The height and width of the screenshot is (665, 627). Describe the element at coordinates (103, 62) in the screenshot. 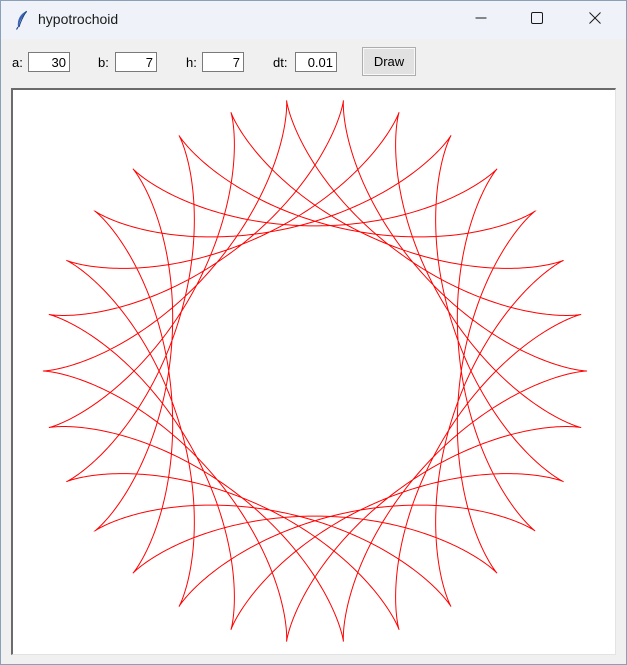

I see `b-label: b:` at that location.